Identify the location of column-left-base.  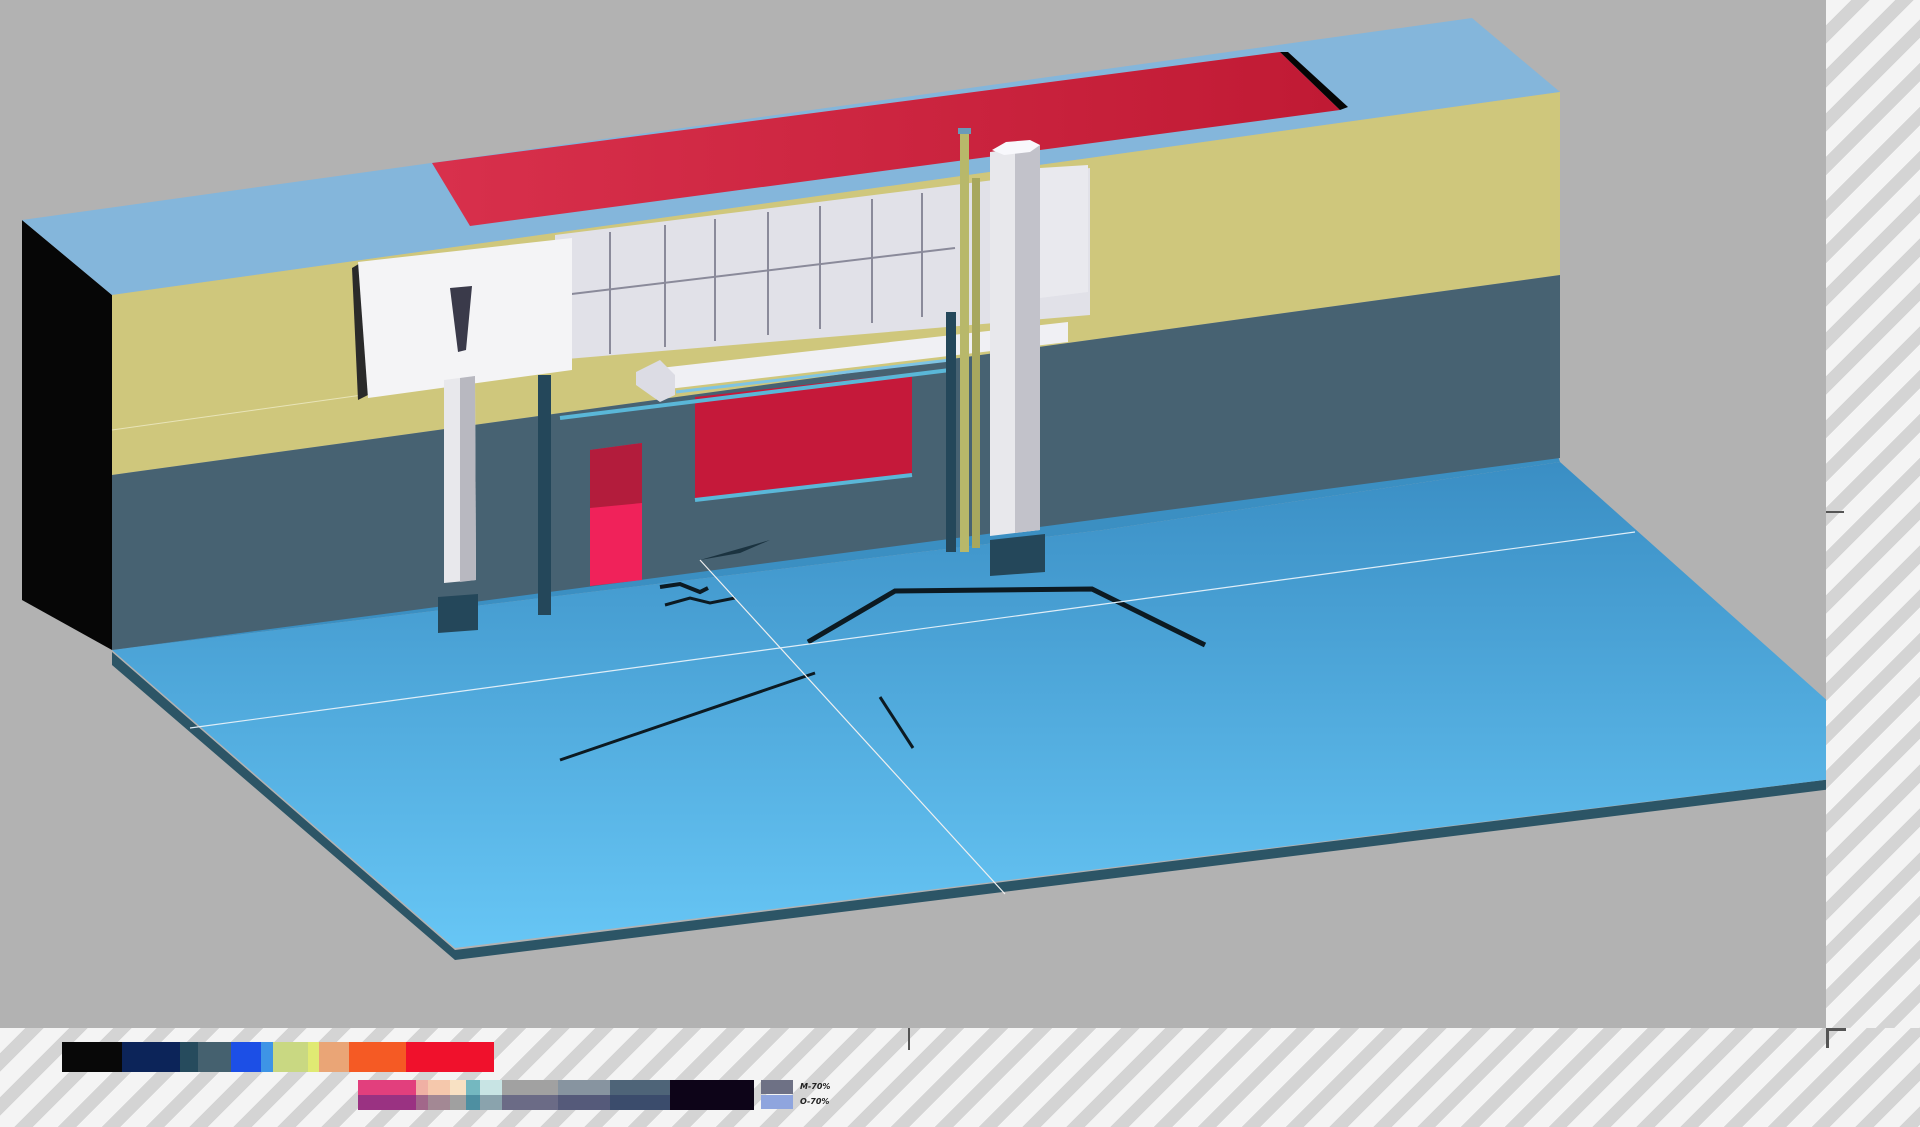
(458, 613).